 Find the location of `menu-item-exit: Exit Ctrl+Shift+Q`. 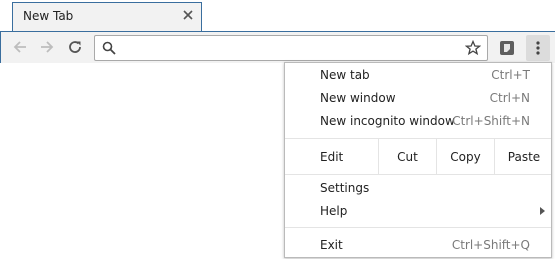

menu-item-exit: Exit Ctrl+Shift+Q is located at coordinates (418, 246).